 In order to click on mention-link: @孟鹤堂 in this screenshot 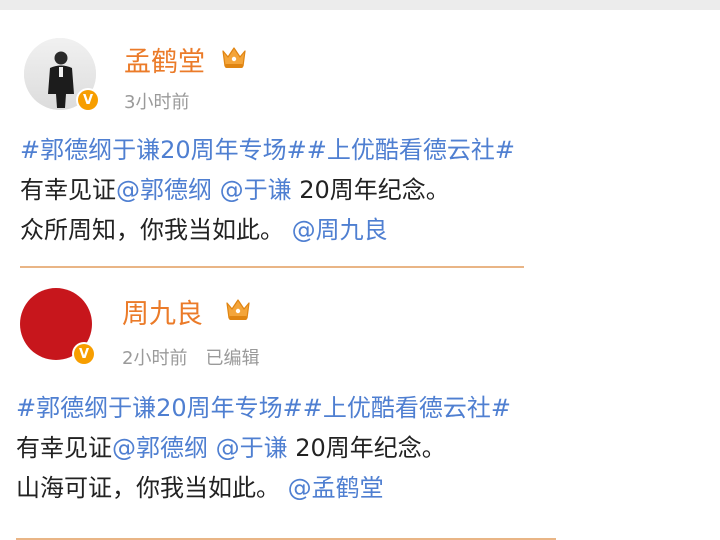, I will do `click(336, 488)`.